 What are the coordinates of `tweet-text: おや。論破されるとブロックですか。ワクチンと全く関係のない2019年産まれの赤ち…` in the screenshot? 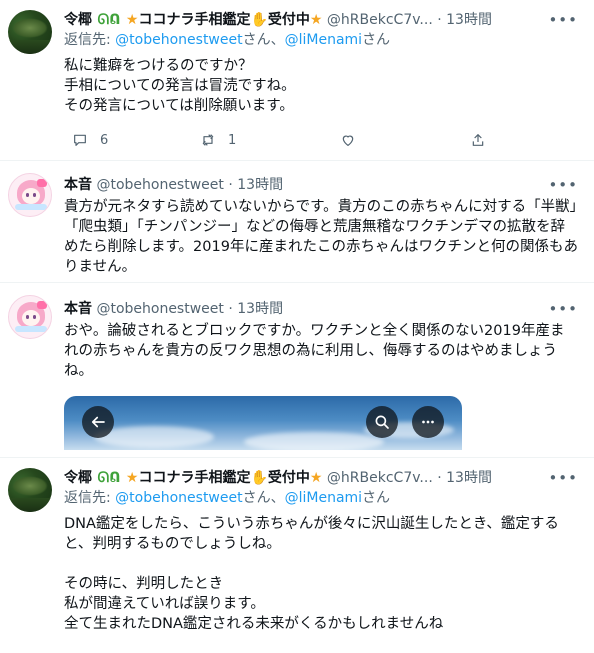 It's located at (314, 351).